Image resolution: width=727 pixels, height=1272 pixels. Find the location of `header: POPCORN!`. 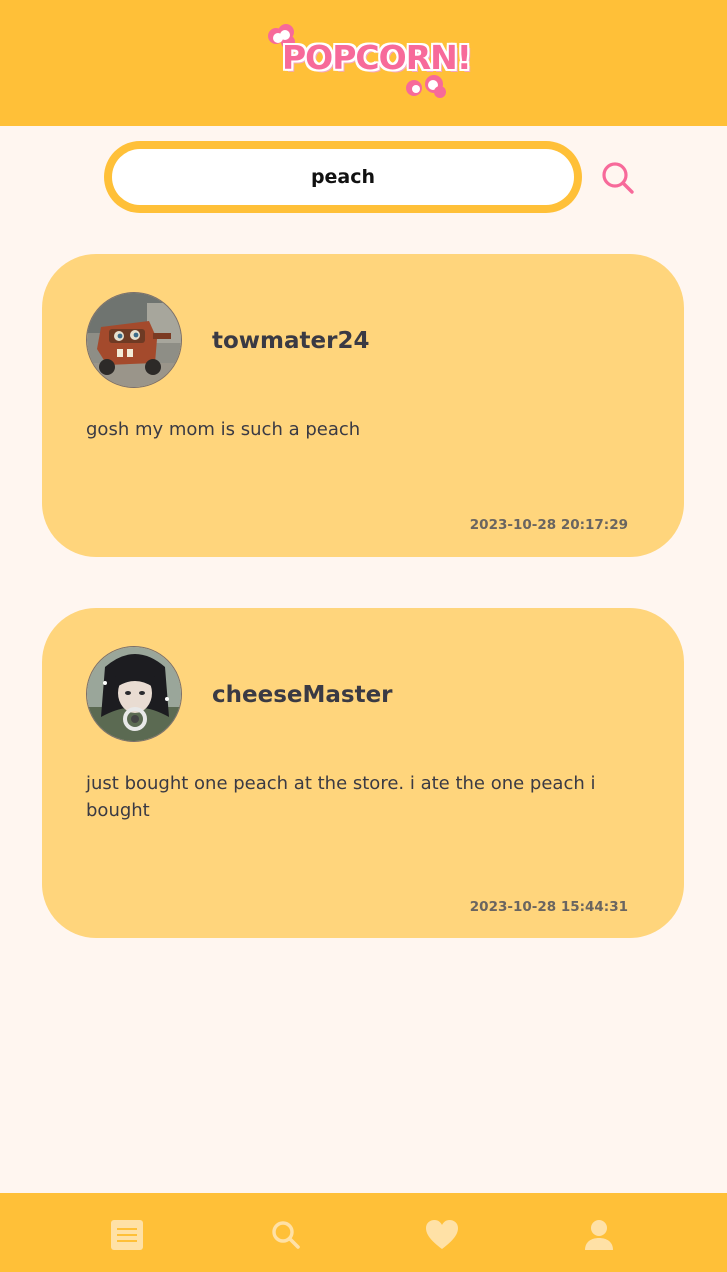

header: POPCORN! is located at coordinates (363, 63).